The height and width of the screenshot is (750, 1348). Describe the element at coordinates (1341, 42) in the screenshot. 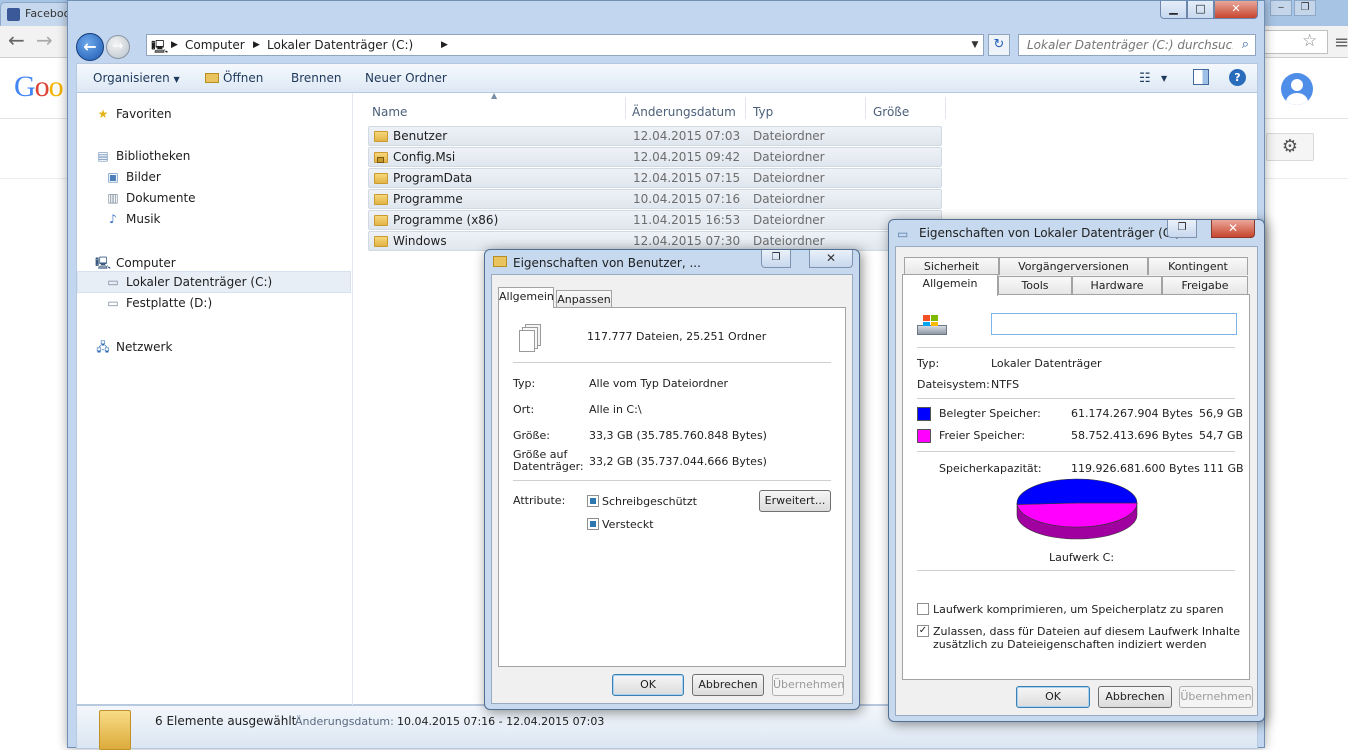

I see `browser-menu-icon: ≡` at that location.